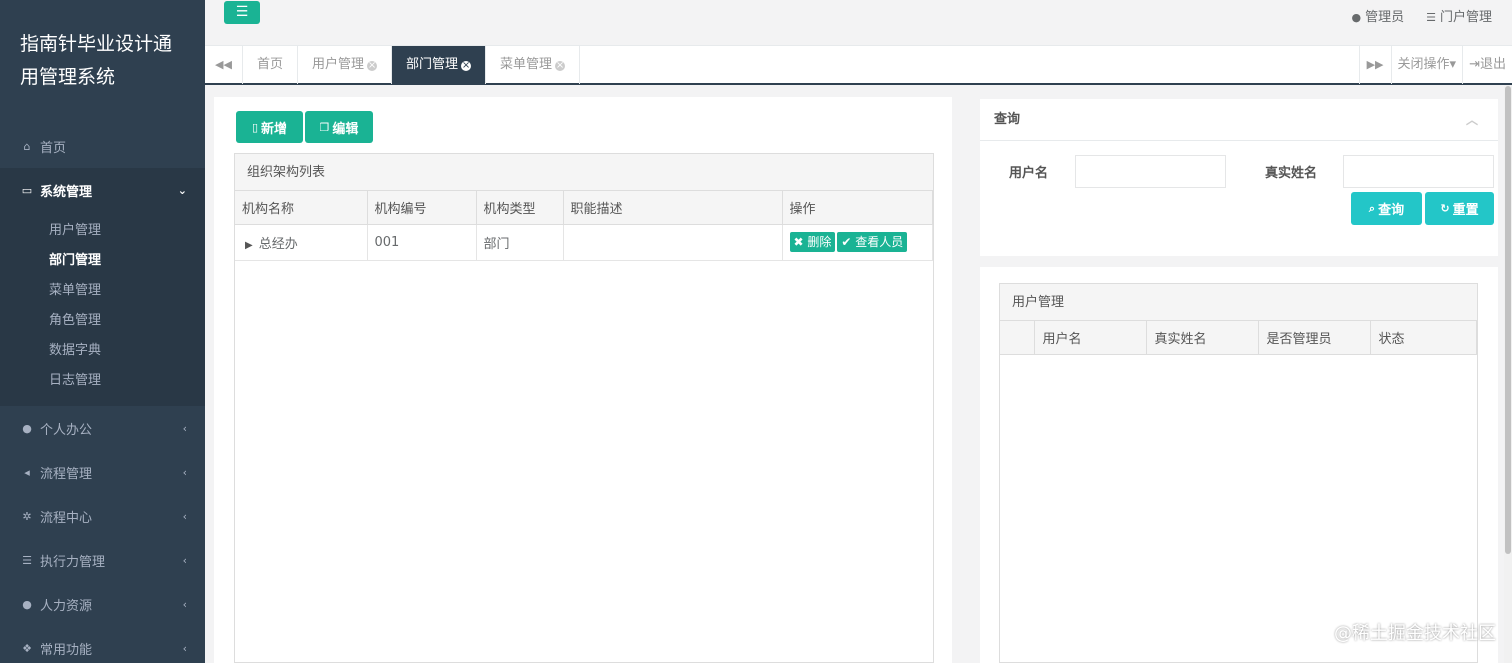 Image resolution: width=1512 pixels, height=663 pixels. I want to click on query-panel: 查询 ︿ 用户名 真实姓名 ⌕ 查询 ↻ 重置, so click(1239, 177).